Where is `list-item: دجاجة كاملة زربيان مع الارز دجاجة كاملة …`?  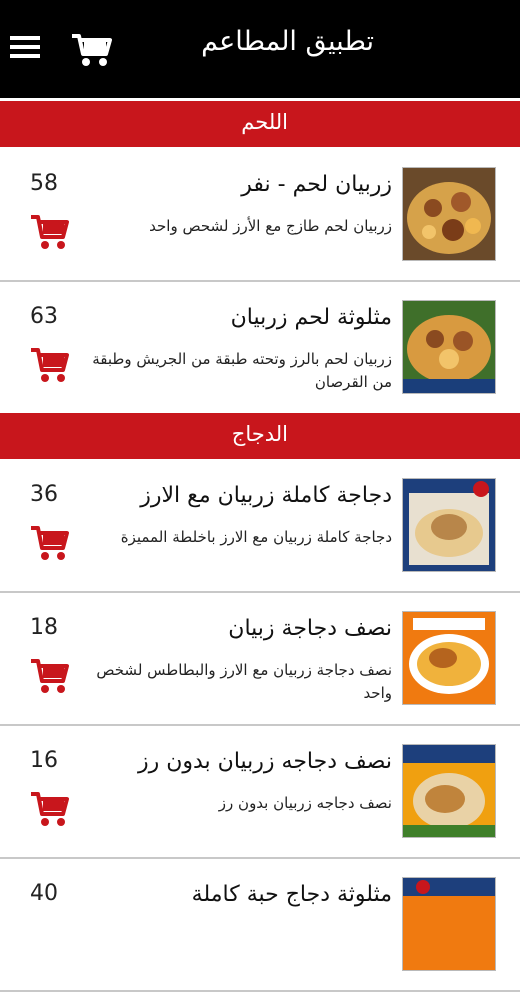 list-item: دجاجة كاملة زربيان مع الارز دجاجة كاملة … is located at coordinates (260, 526).